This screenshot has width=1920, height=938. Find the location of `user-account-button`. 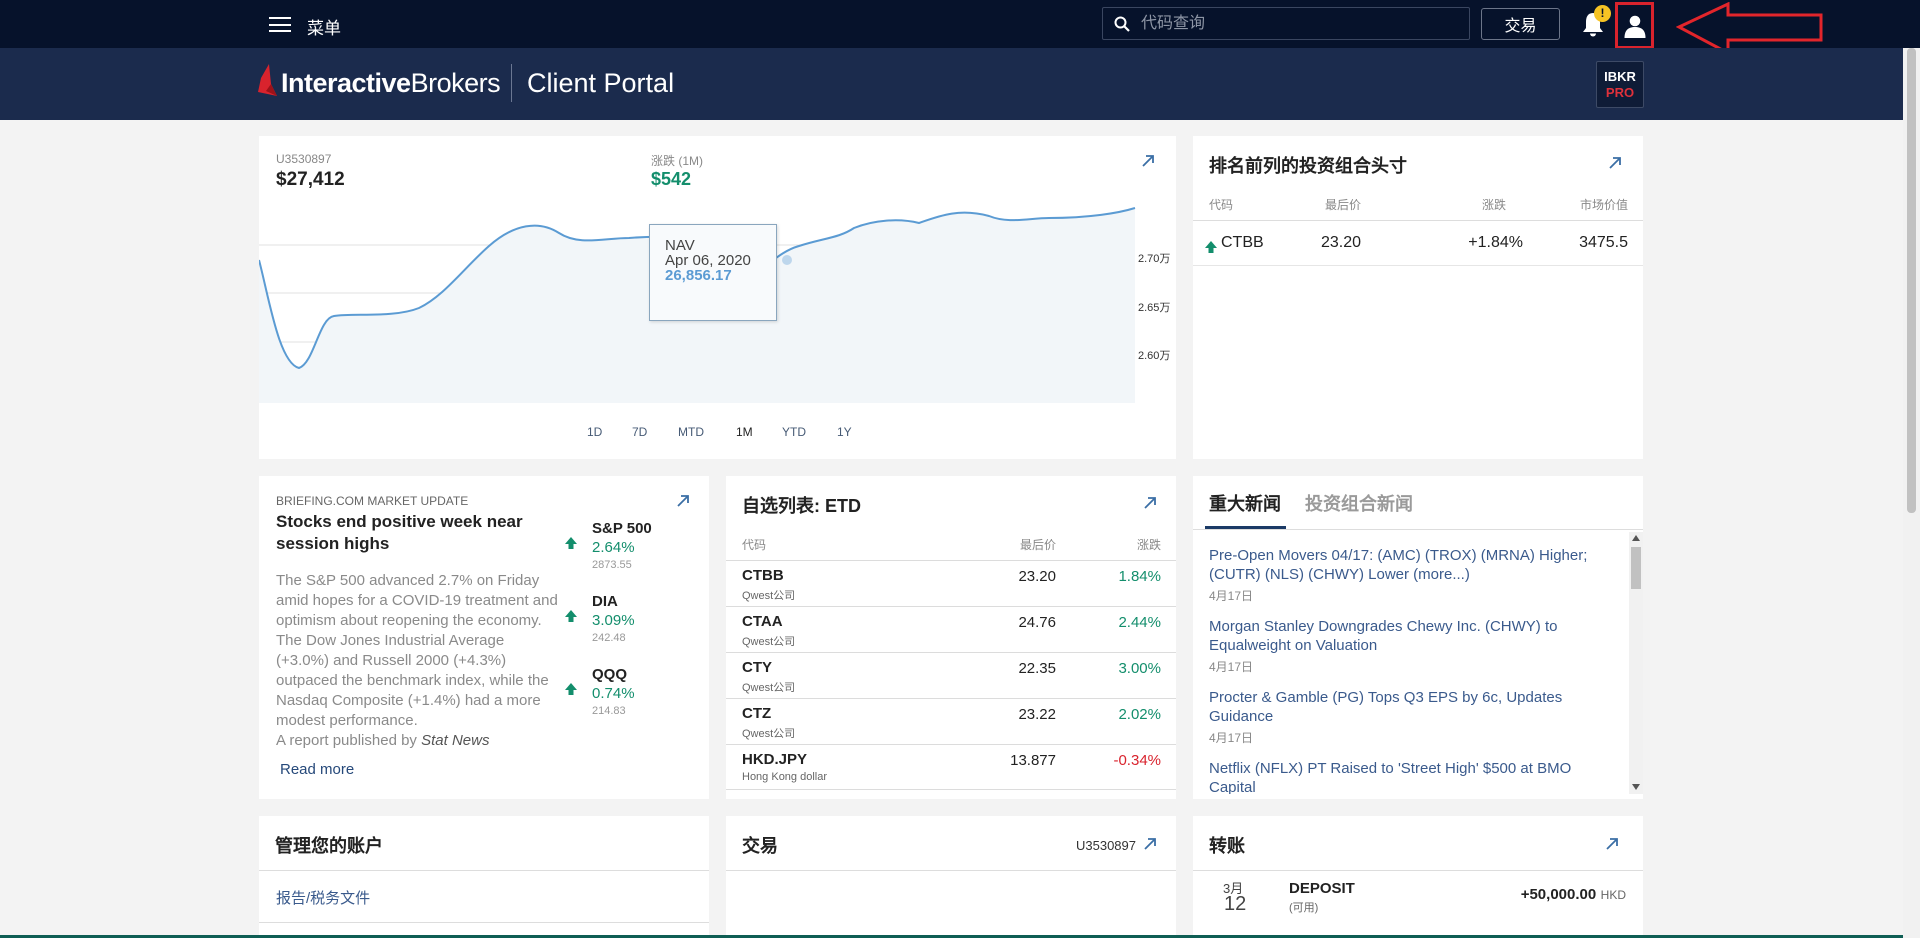

user-account-button is located at coordinates (1634, 25).